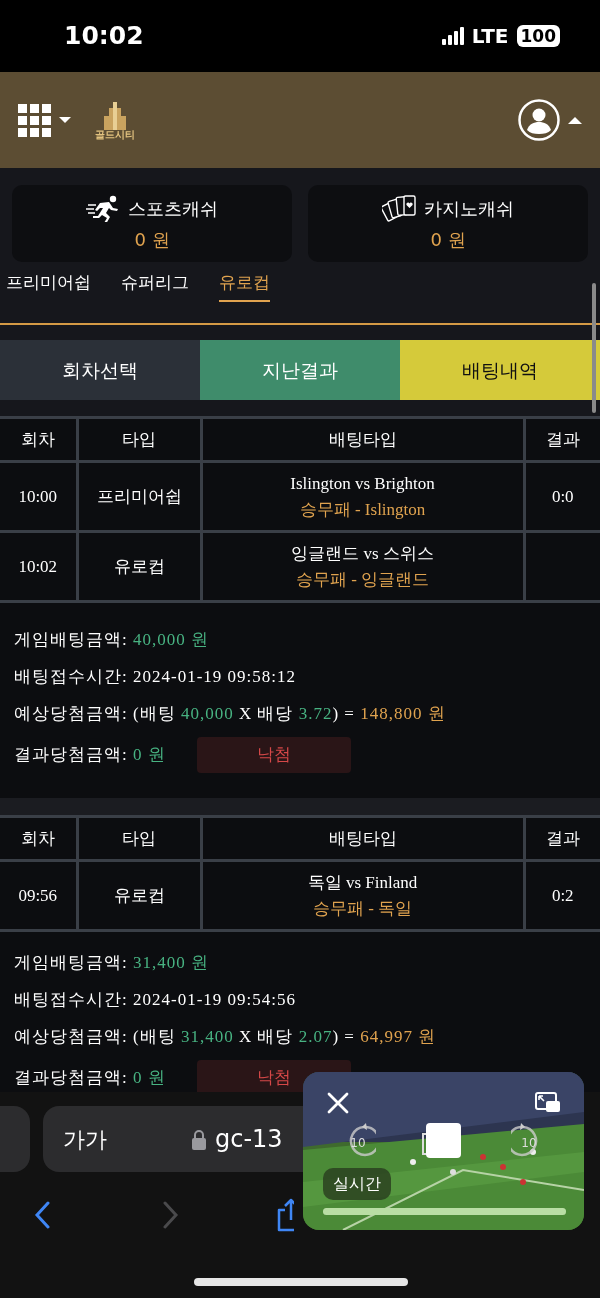  I want to click on text-size-button: 가가, so click(85, 1139).